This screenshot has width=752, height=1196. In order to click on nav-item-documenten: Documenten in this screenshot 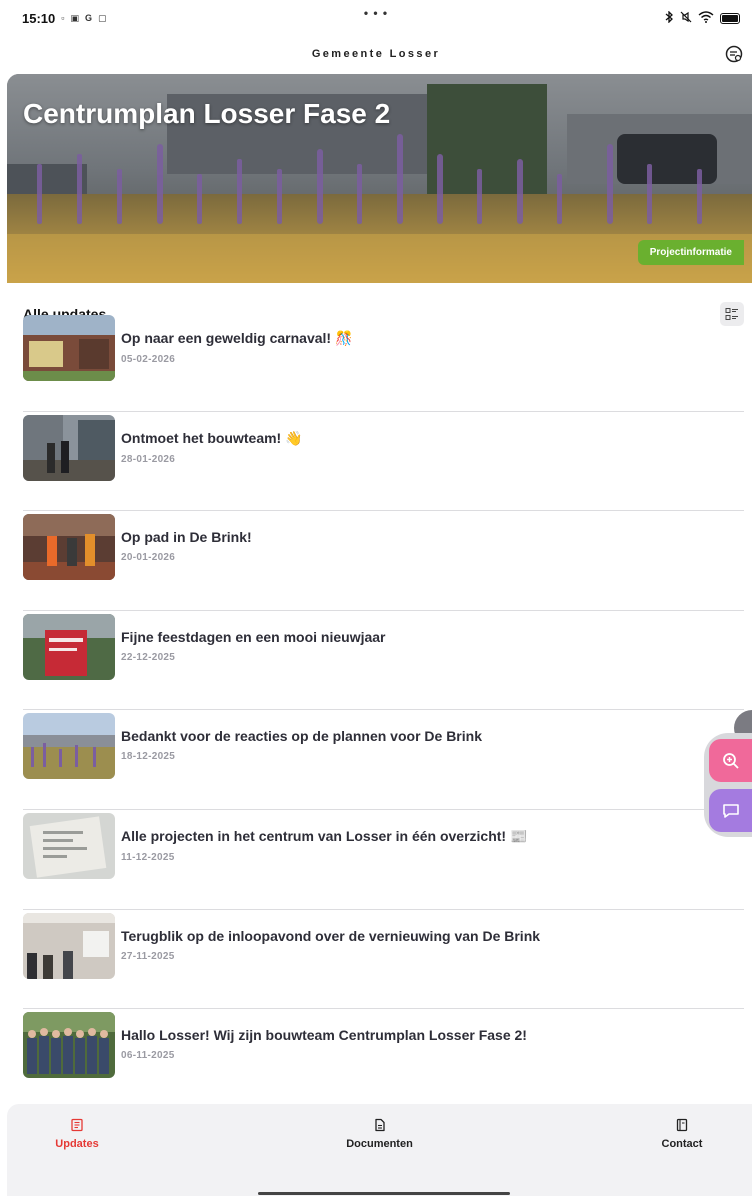, I will do `click(379, 1150)`.